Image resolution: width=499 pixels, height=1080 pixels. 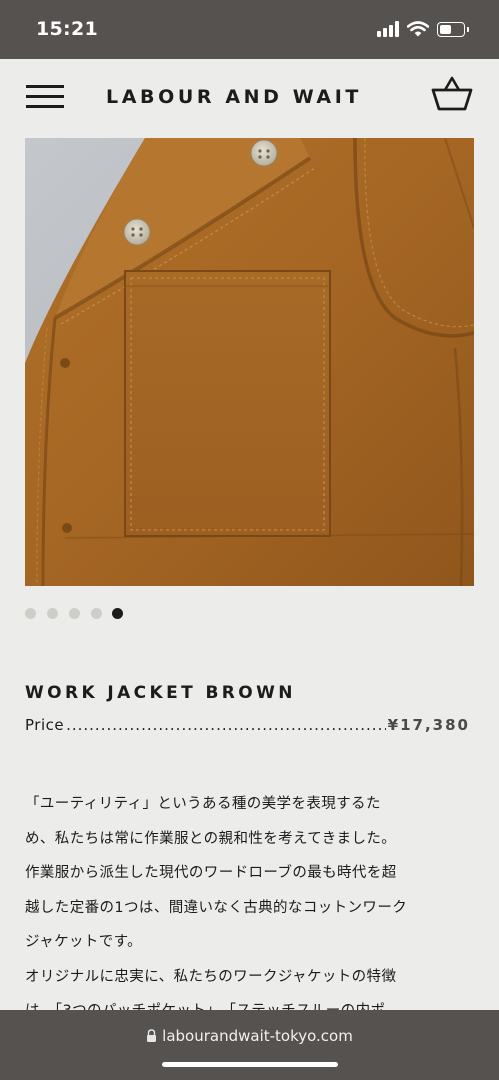 What do you see at coordinates (160, 693) in the screenshot?
I see `product-title: WORK JACKET BROWN` at bounding box center [160, 693].